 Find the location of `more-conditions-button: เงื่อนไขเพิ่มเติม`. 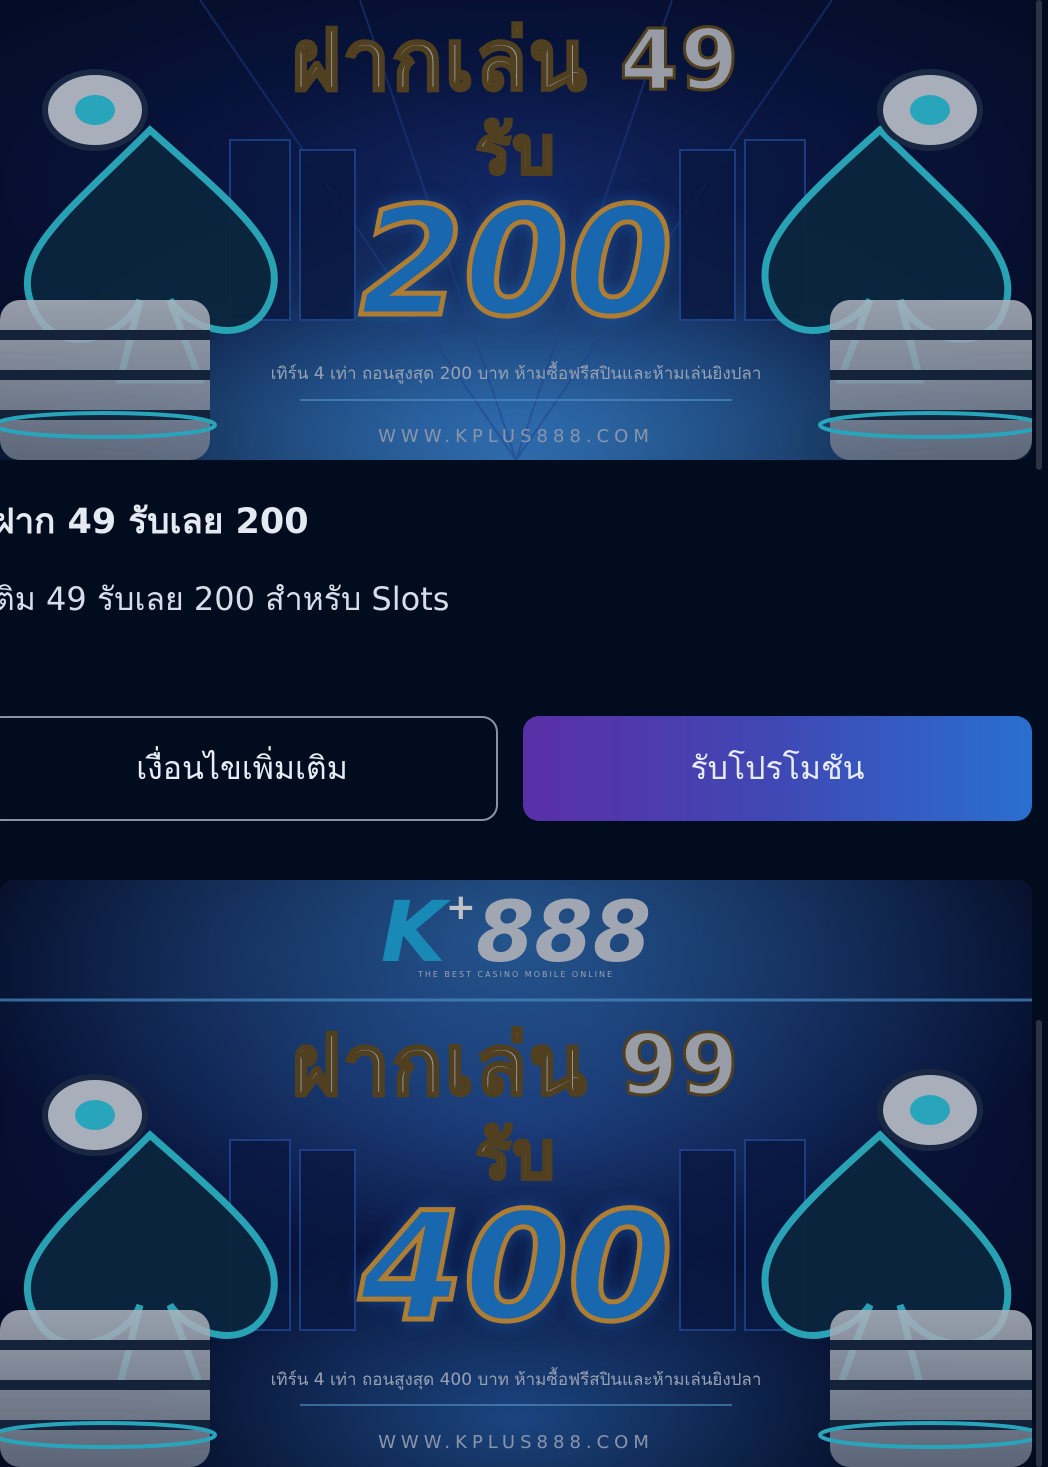

more-conditions-button: เงื่อนไขเพิ่มเติม is located at coordinates (249, 768).